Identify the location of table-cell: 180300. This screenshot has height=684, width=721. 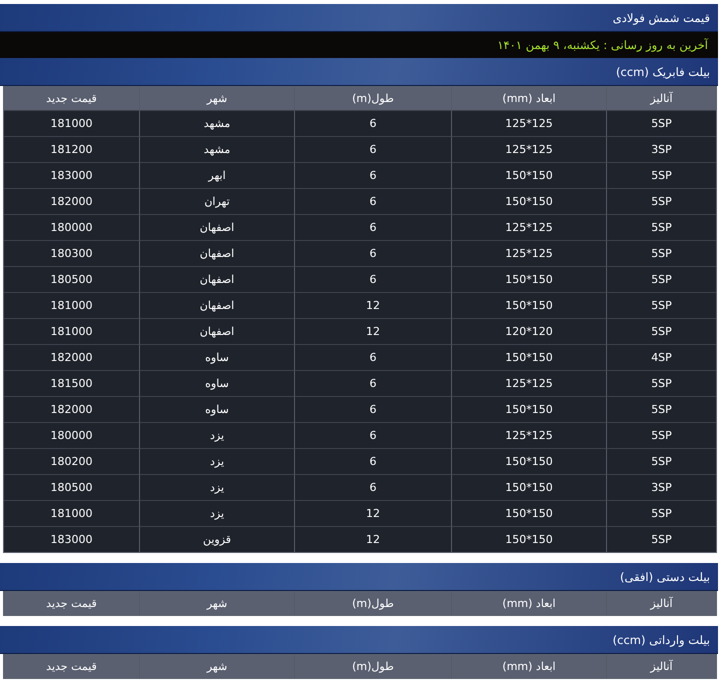
(71, 254).